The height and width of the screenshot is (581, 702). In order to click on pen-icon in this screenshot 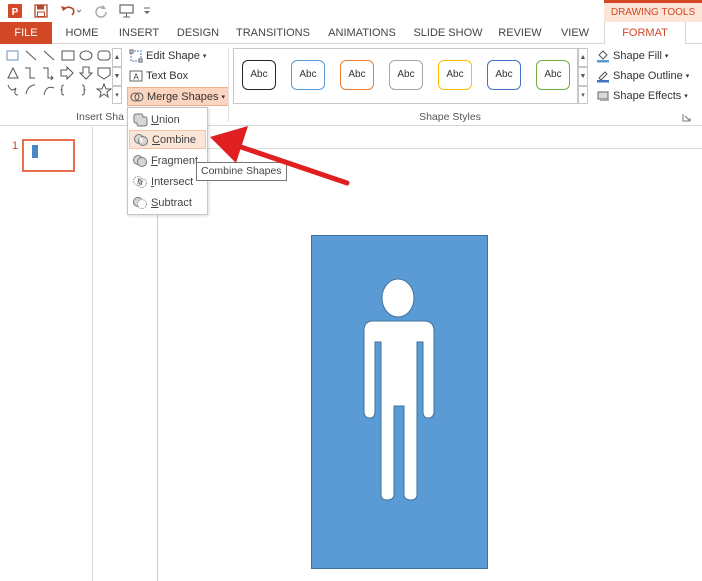, I will do `click(603, 77)`.